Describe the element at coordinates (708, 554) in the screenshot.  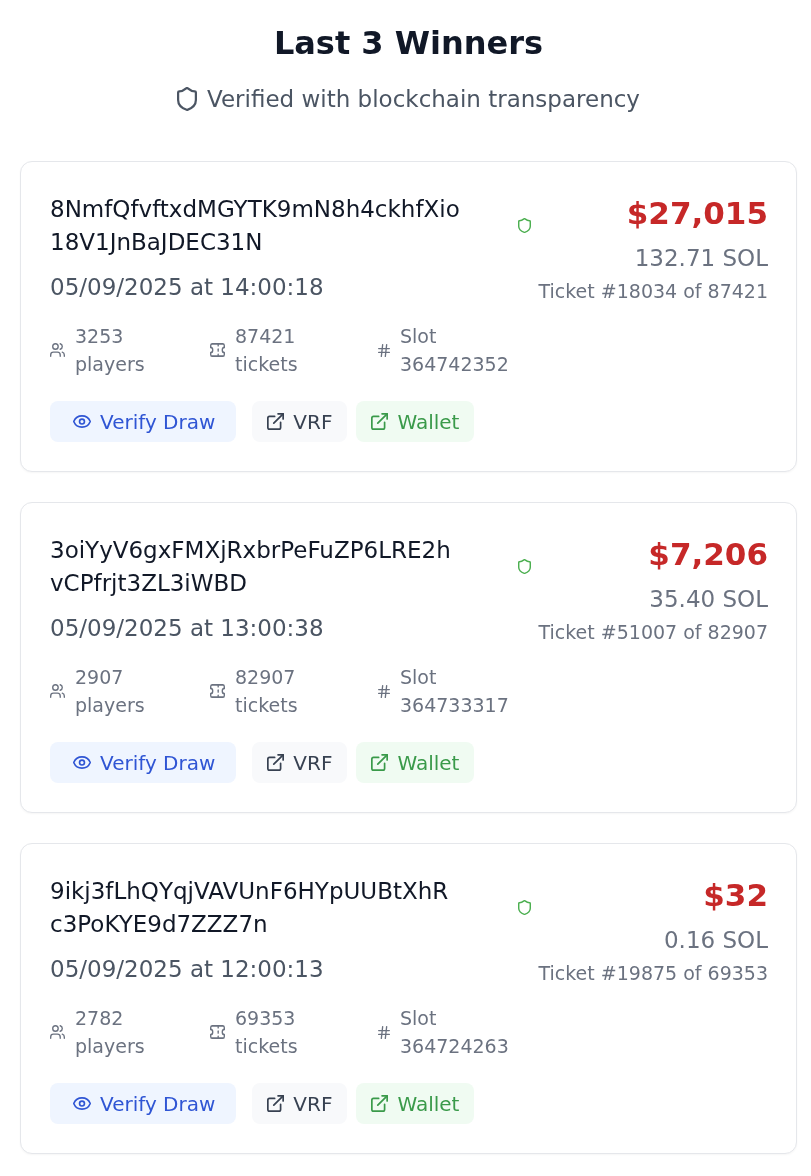
I see `prize-amount: $7,206` at that location.